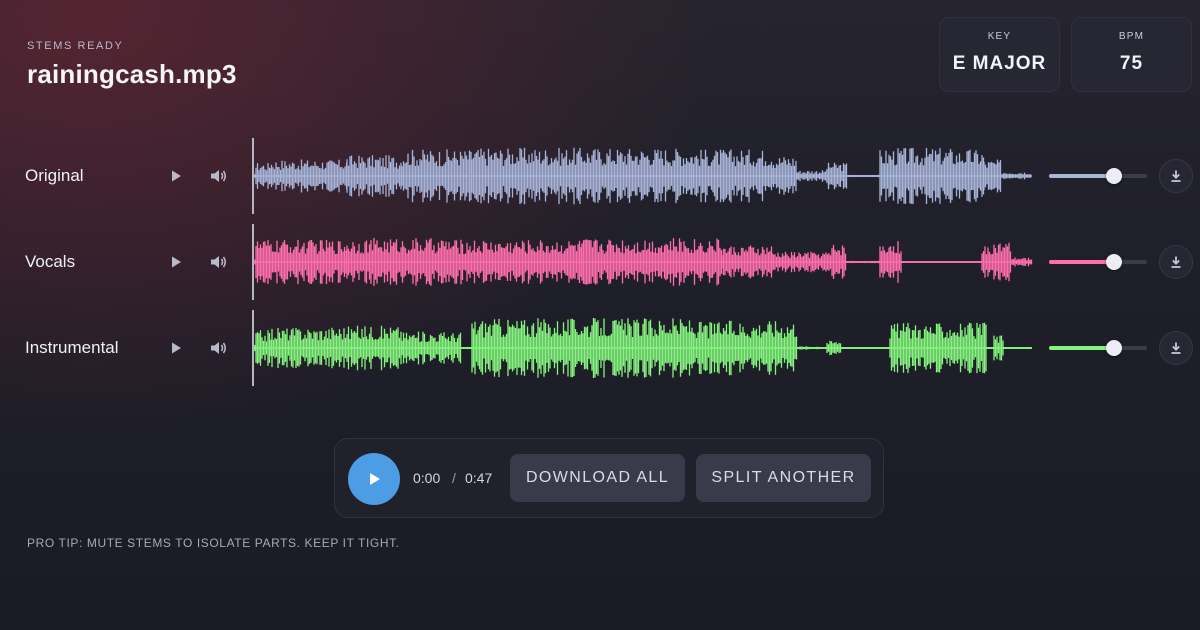  I want to click on bpm-value: 75, so click(1131, 63).